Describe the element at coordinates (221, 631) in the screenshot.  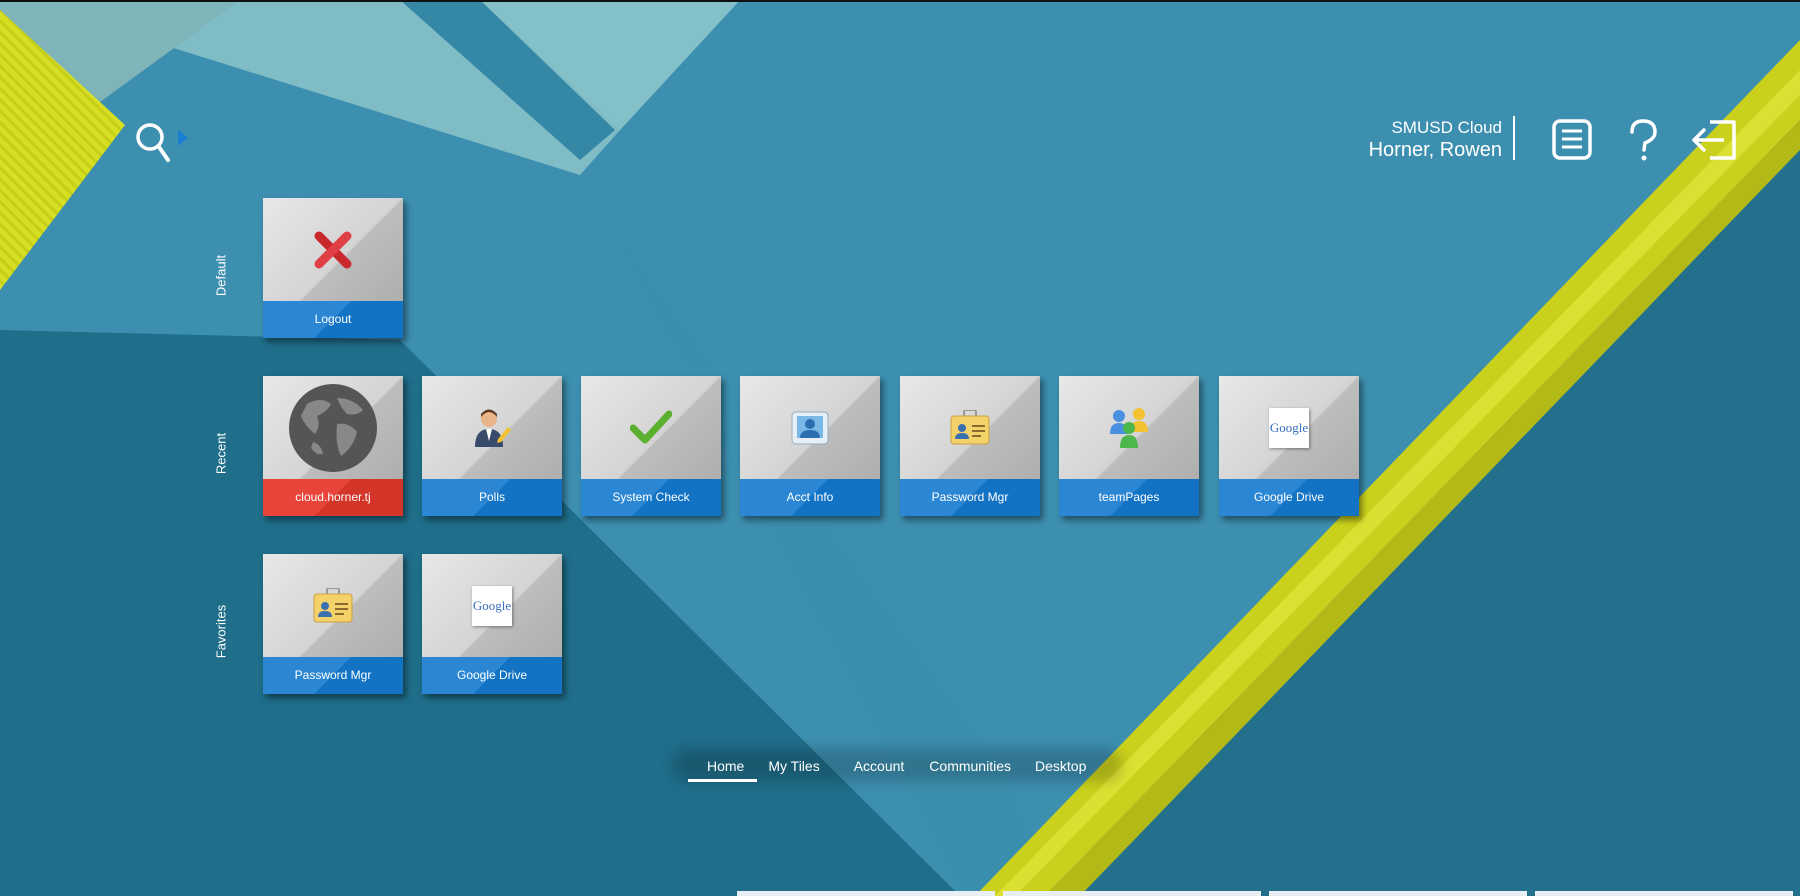
I see `group-label-favorites: Favorites` at that location.